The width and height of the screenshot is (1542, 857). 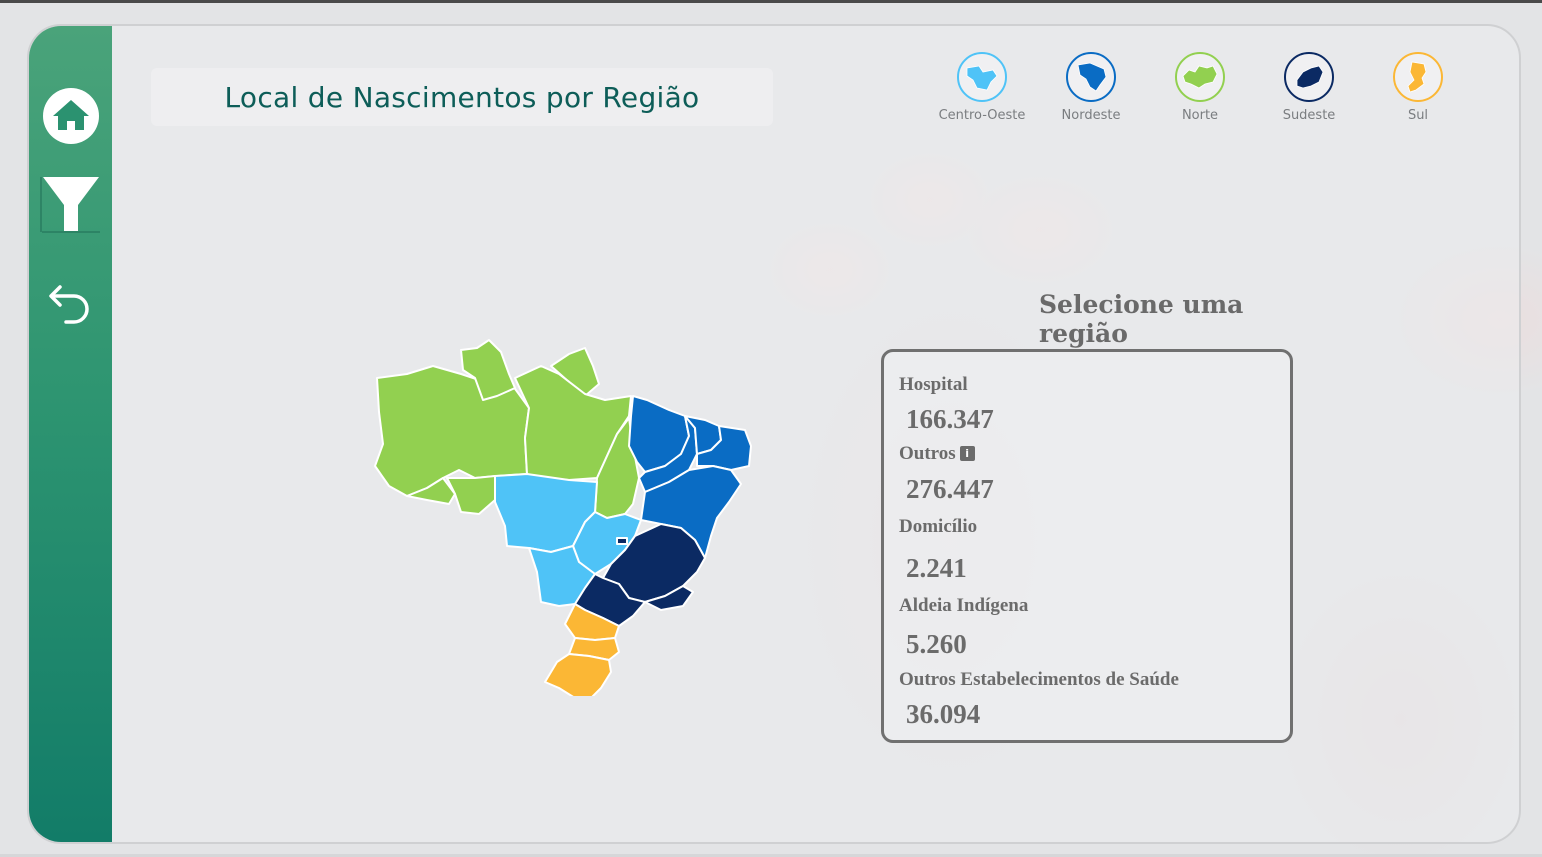 I want to click on stat-label-domicilio: Domicílio, so click(x=938, y=526).